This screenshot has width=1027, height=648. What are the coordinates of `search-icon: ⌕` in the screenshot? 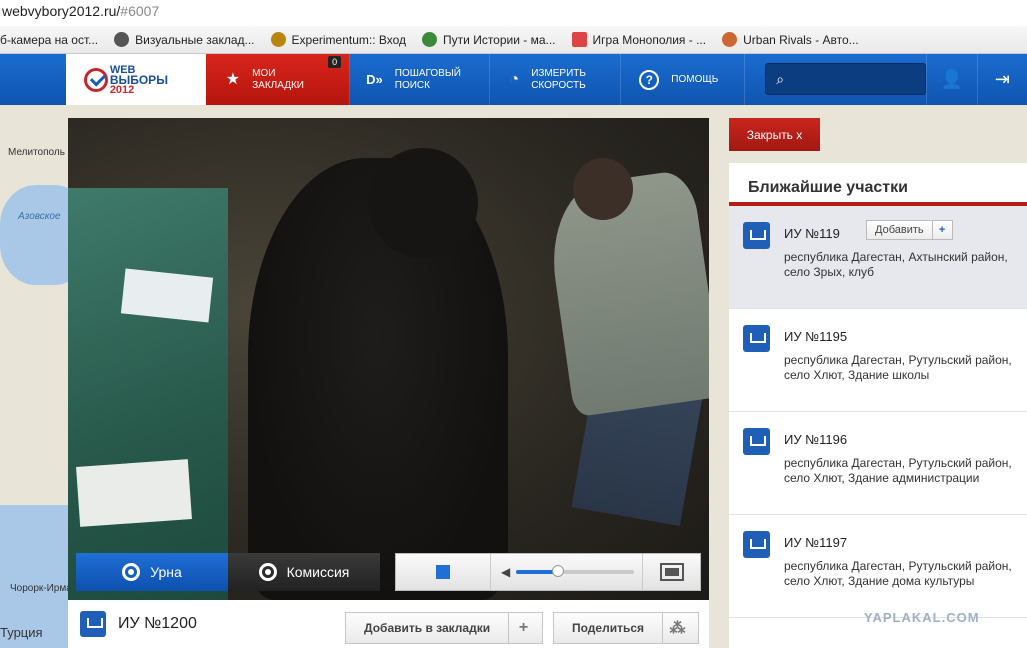 It's located at (780, 78).